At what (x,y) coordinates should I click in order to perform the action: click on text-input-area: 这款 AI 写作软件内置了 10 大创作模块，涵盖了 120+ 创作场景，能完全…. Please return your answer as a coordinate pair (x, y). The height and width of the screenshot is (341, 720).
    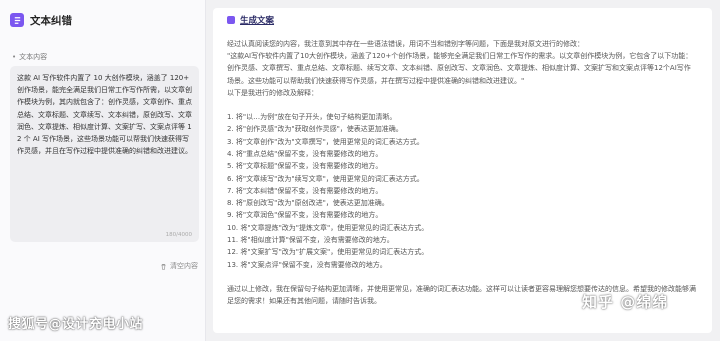
    Looking at the image, I should click on (104, 154).